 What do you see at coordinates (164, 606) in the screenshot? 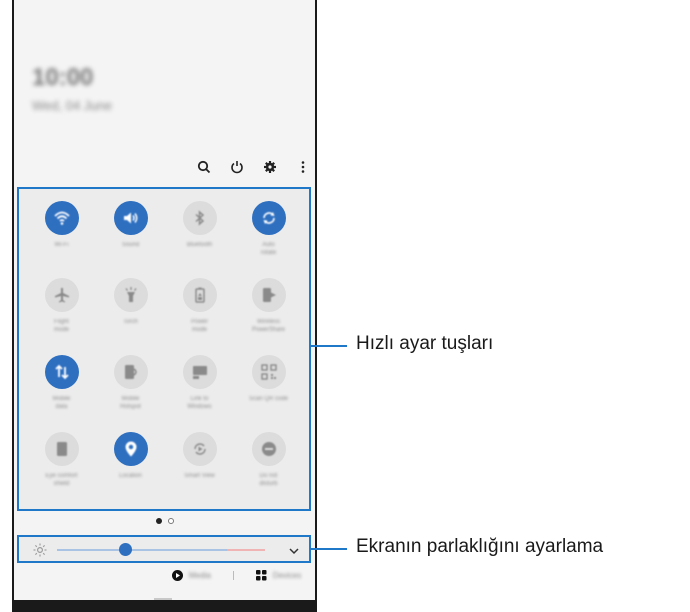
I see `phone-bottom-edge` at bounding box center [164, 606].